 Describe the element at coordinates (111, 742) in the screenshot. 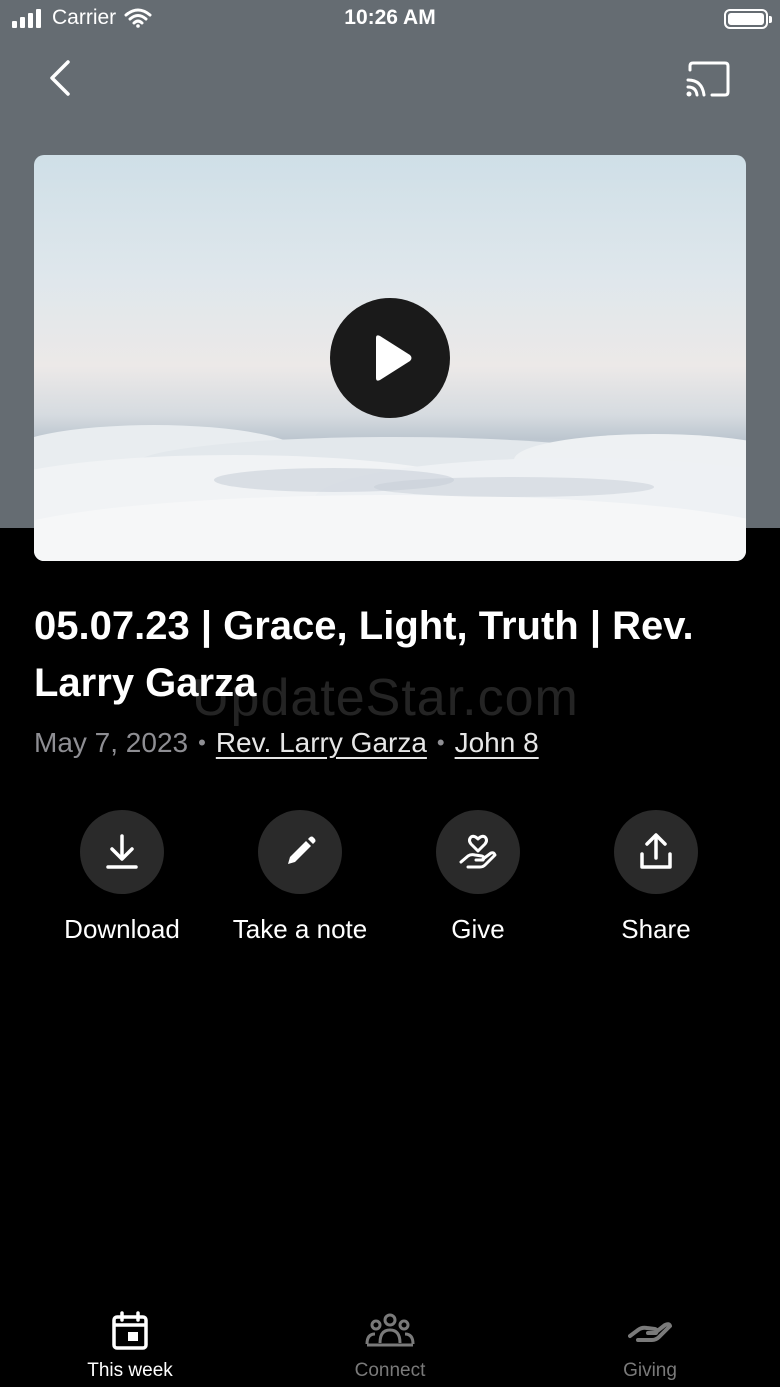

I see `sermon-date: May 7, 2023` at that location.